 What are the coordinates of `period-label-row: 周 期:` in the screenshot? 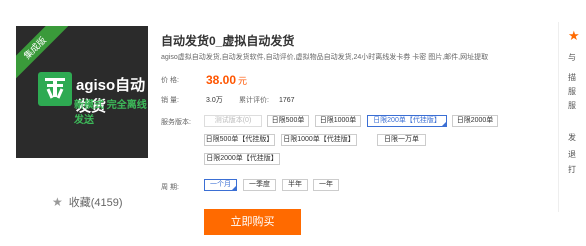 It's located at (183, 187).